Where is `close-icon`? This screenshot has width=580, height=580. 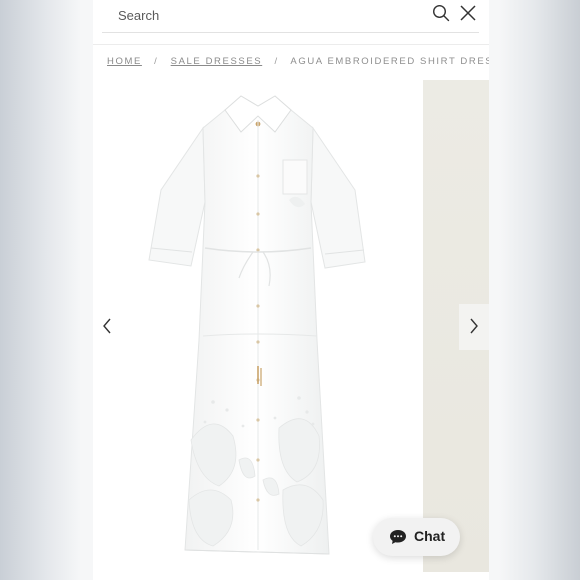 close-icon is located at coordinates (468, 13).